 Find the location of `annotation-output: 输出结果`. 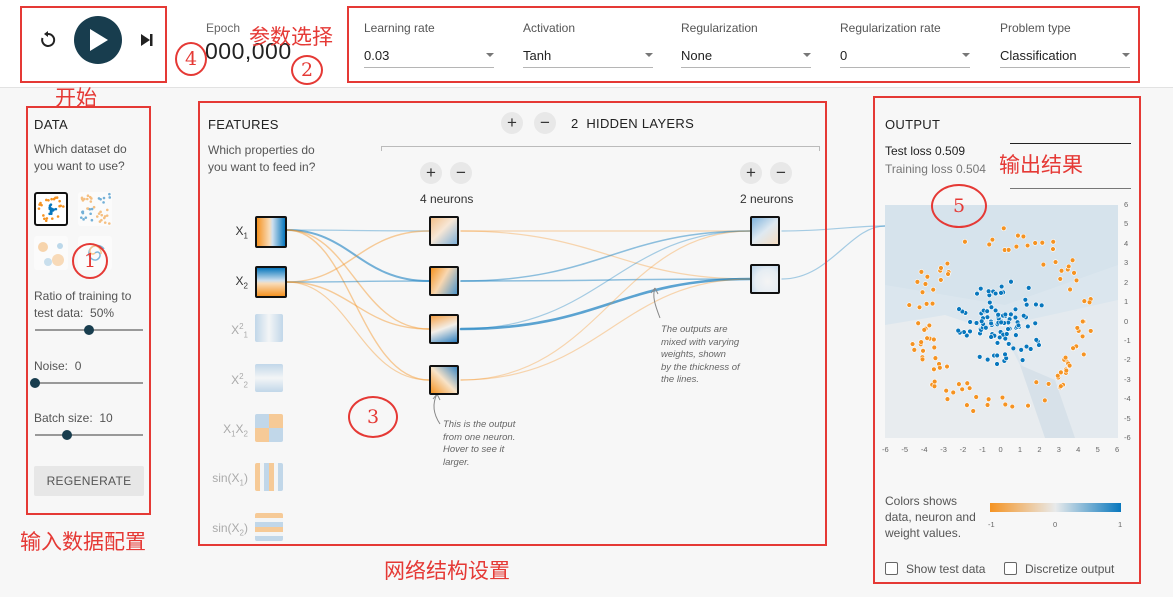

annotation-output: 输出结果 is located at coordinates (1041, 165).